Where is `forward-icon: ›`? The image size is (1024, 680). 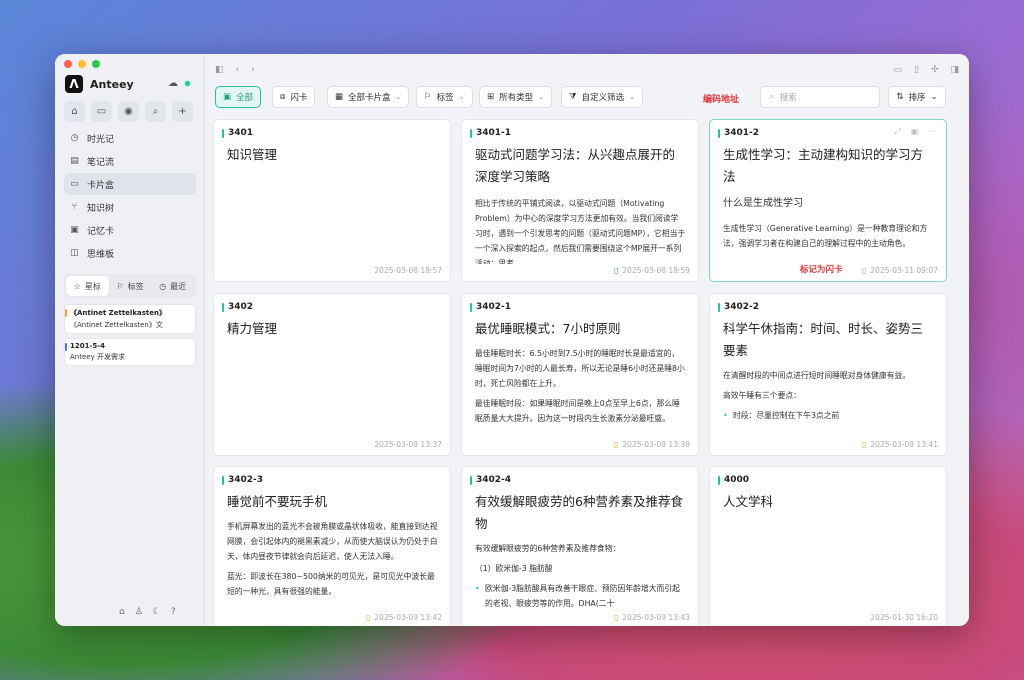 forward-icon: › is located at coordinates (253, 70).